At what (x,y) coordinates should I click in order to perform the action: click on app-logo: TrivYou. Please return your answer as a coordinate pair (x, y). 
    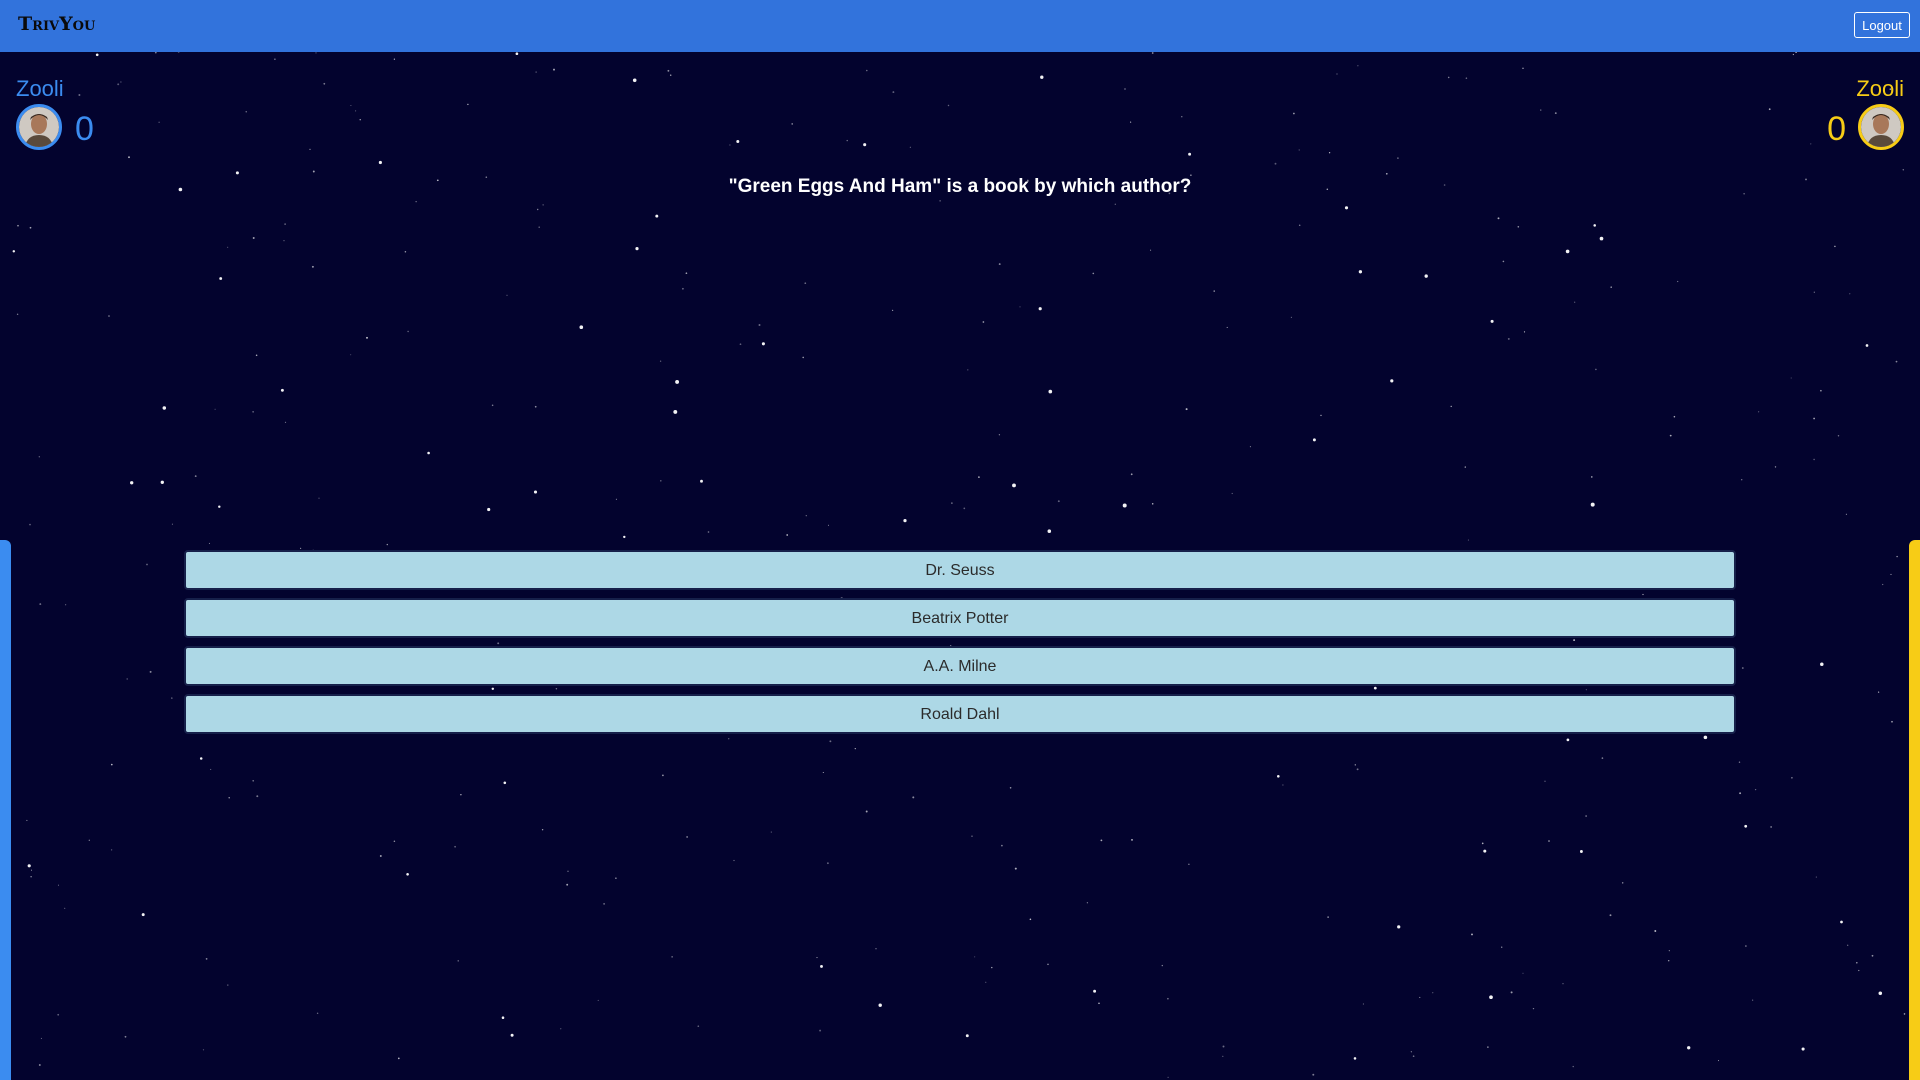
    Looking at the image, I should click on (56, 24).